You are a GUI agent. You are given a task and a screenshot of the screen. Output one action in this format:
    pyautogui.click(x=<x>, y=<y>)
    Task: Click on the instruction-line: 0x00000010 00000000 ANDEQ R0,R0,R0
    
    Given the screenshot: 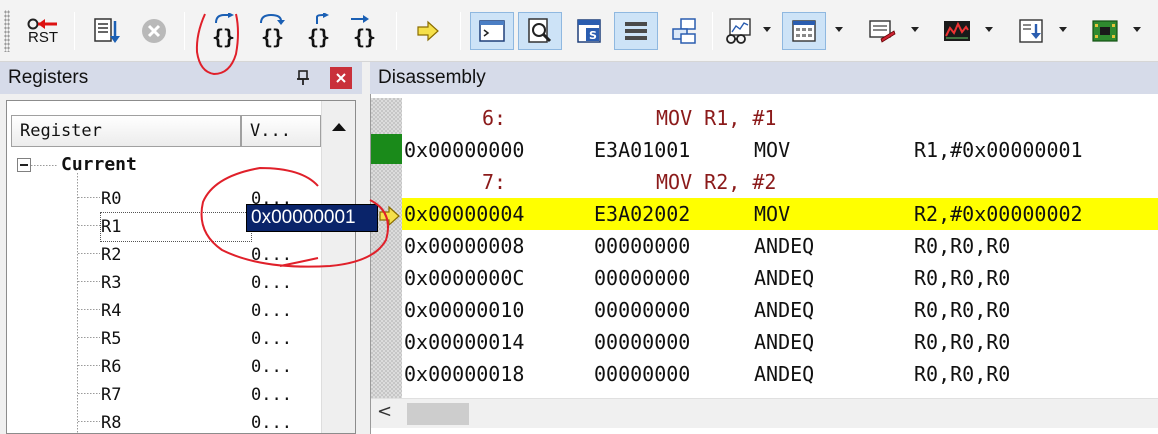 What is the action you would take?
    pyautogui.click(x=780, y=310)
    